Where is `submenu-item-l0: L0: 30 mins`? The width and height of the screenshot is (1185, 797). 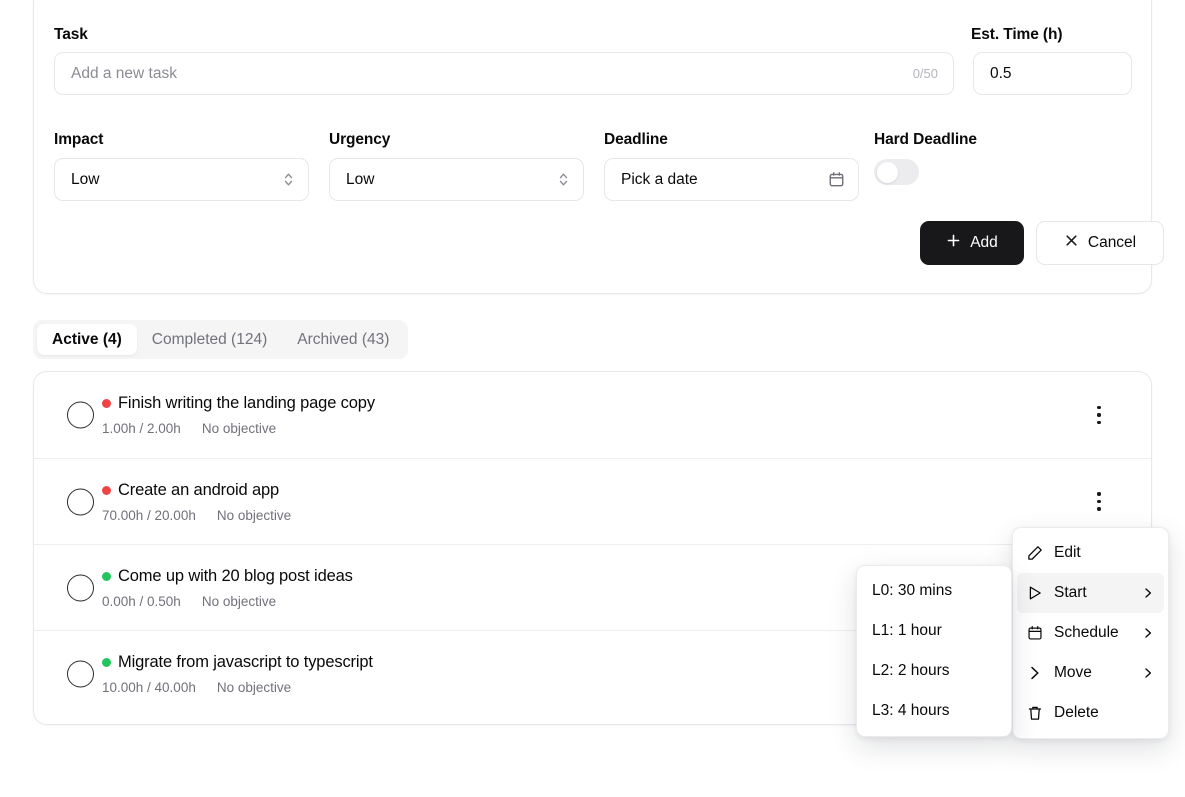 submenu-item-l0: L0: 30 mins is located at coordinates (934, 591).